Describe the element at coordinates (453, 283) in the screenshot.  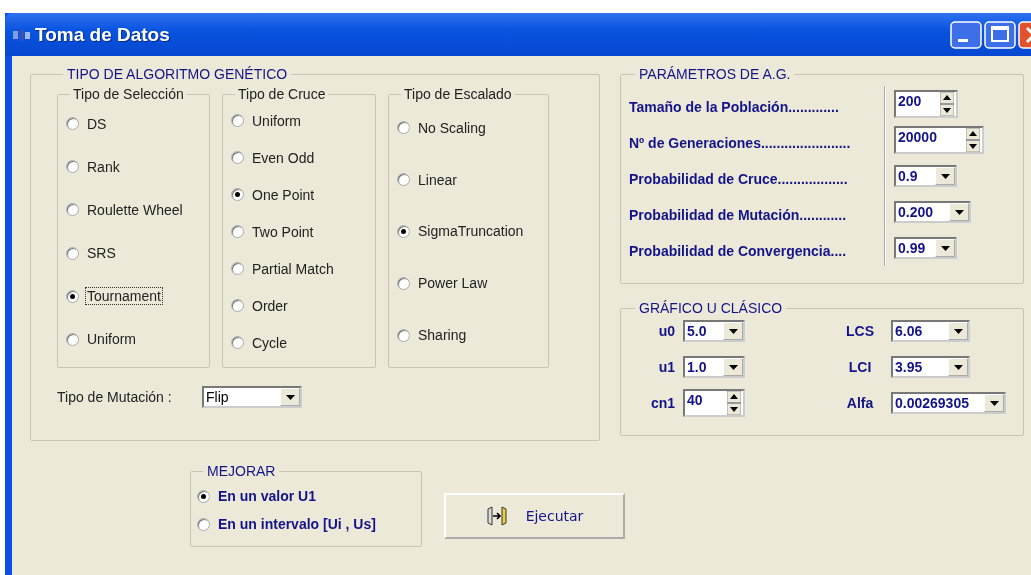
I see `option-label: Power Law` at that location.